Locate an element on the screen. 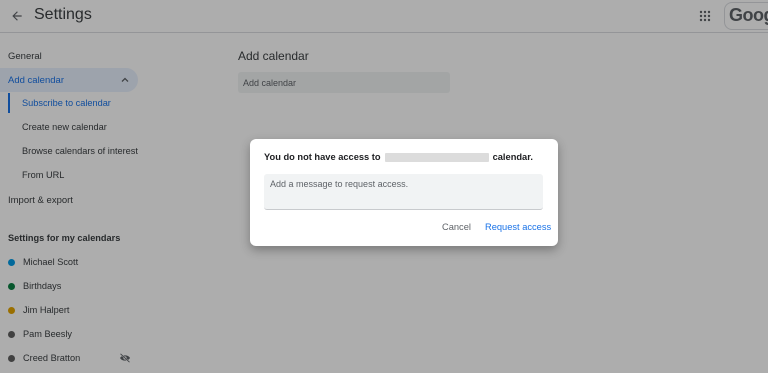 The width and height of the screenshot is (768, 373). dialog-message-suffix: calendar. is located at coordinates (512, 157).